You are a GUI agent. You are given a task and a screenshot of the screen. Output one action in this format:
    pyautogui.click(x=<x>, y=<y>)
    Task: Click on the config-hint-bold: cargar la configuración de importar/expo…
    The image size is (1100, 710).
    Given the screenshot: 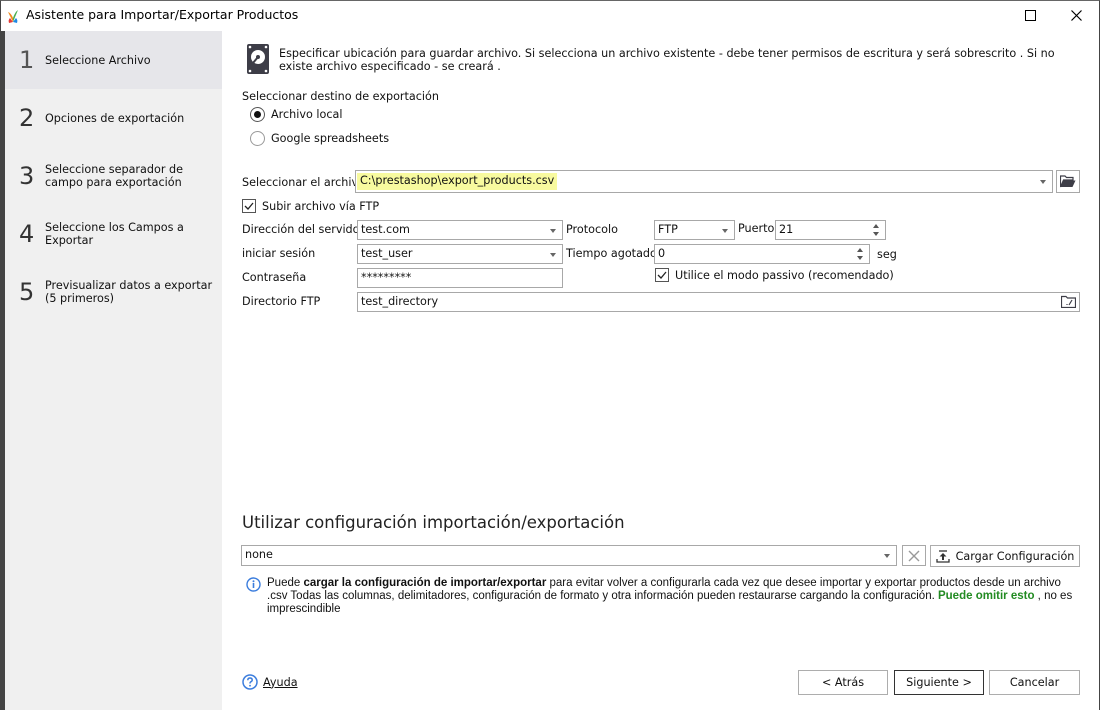 What is the action you would take?
    pyautogui.click(x=425, y=583)
    